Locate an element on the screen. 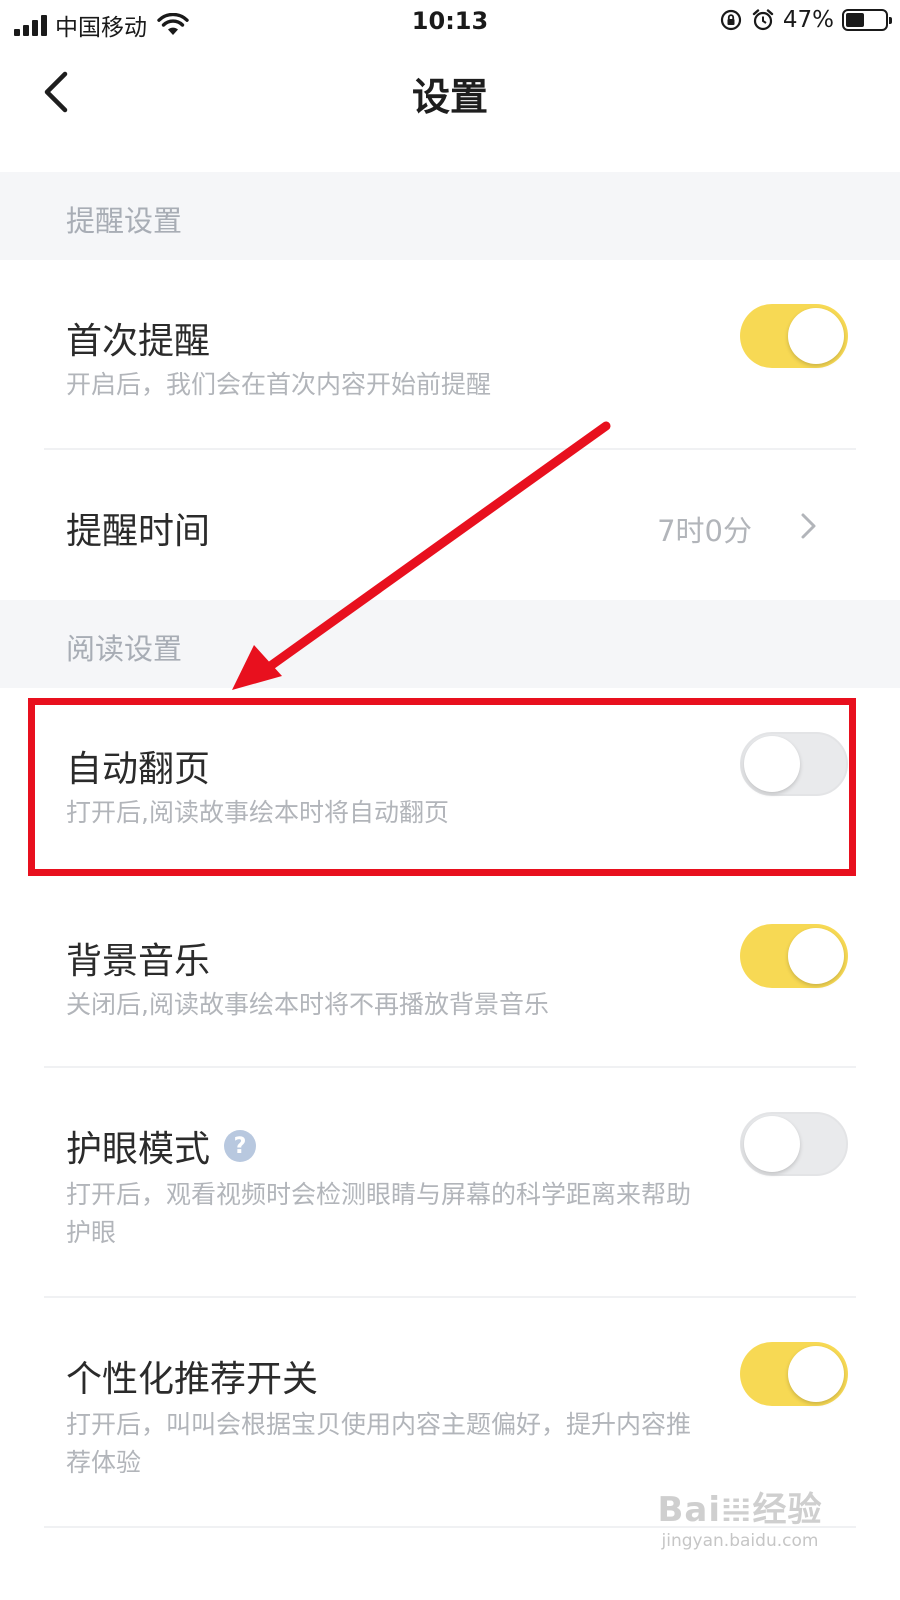 This screenshot has height=1600, width=900. battery-fill is located at coordinates (855, 20).